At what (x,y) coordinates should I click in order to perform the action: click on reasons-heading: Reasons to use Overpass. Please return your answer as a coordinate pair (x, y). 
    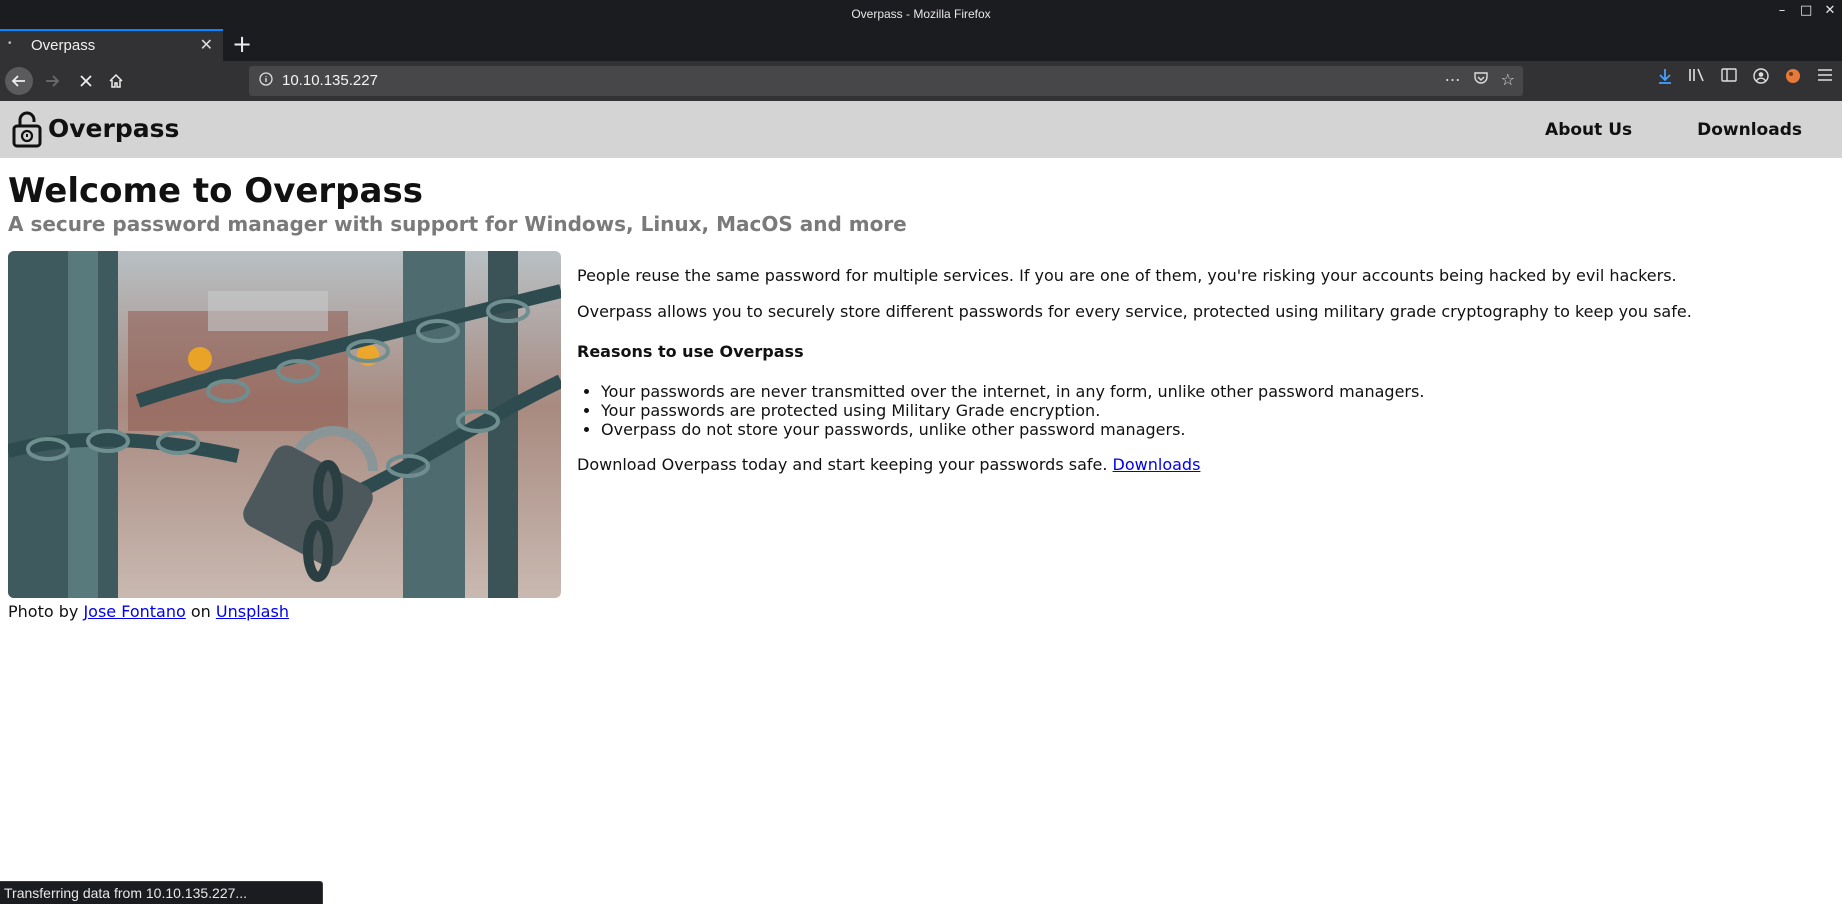
    Looking at the image, I should click on (690, 351).